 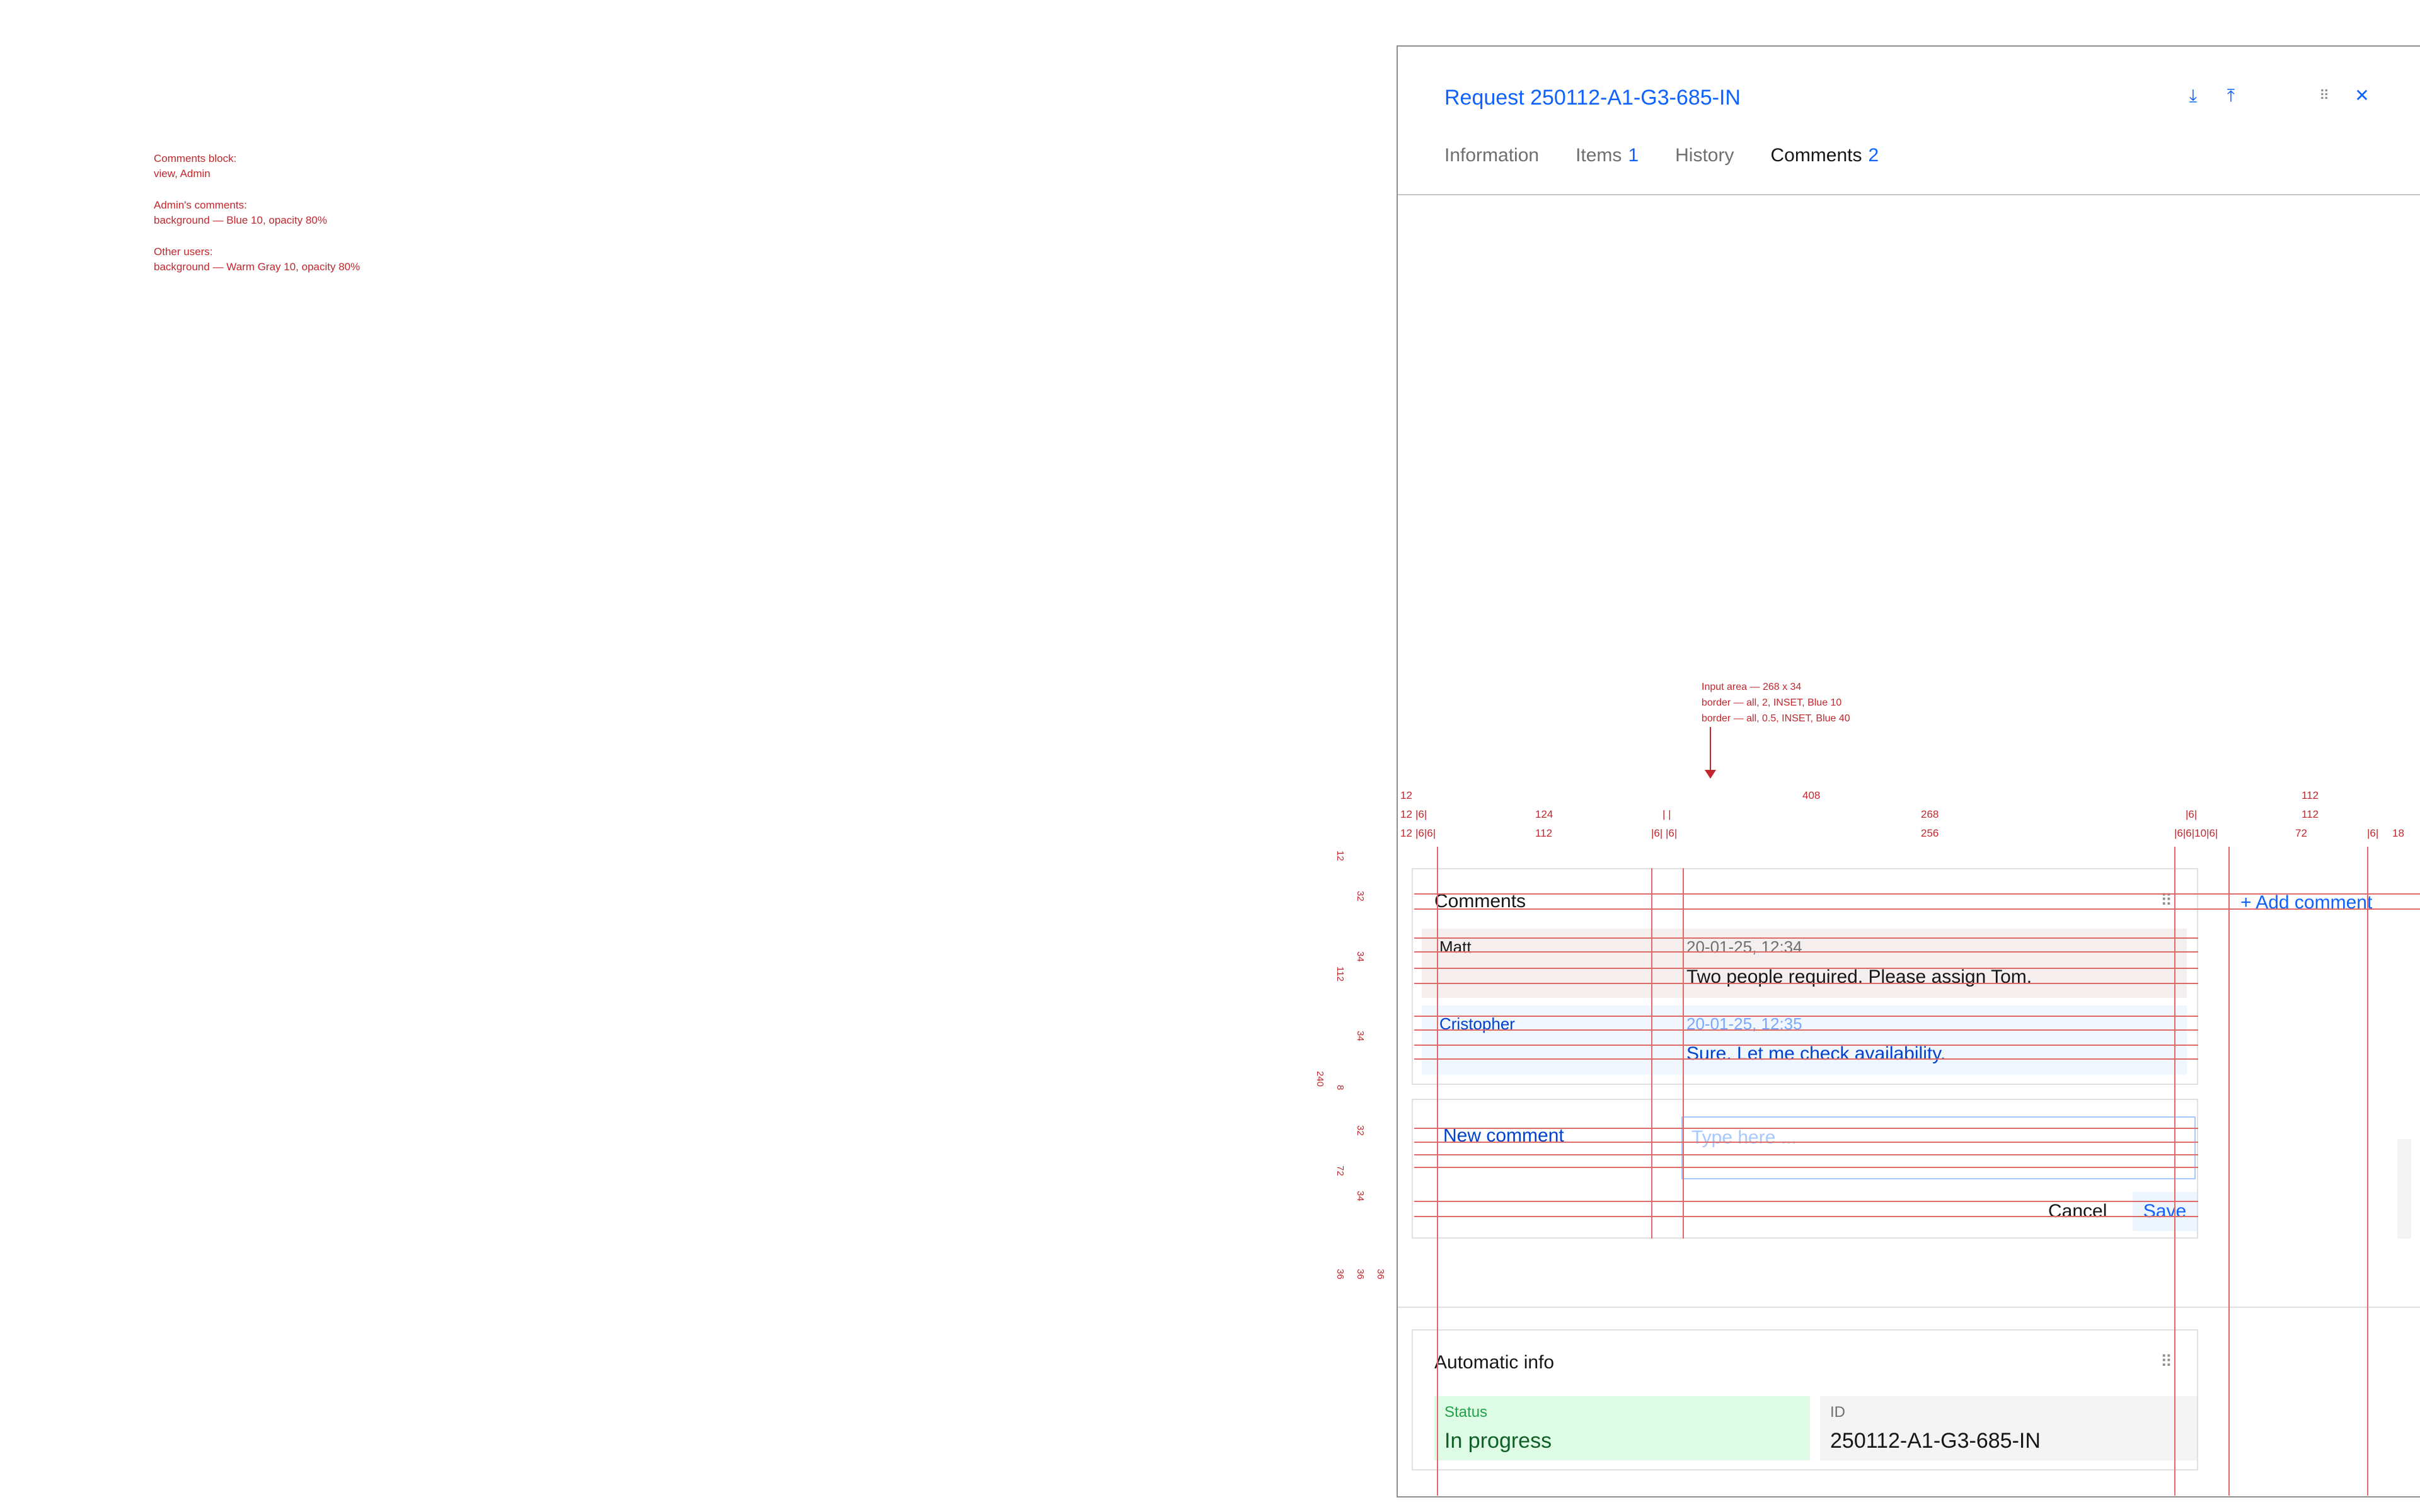 I want to click on drag-handle-icon: ⠿, so click(x=2166, y=1362).